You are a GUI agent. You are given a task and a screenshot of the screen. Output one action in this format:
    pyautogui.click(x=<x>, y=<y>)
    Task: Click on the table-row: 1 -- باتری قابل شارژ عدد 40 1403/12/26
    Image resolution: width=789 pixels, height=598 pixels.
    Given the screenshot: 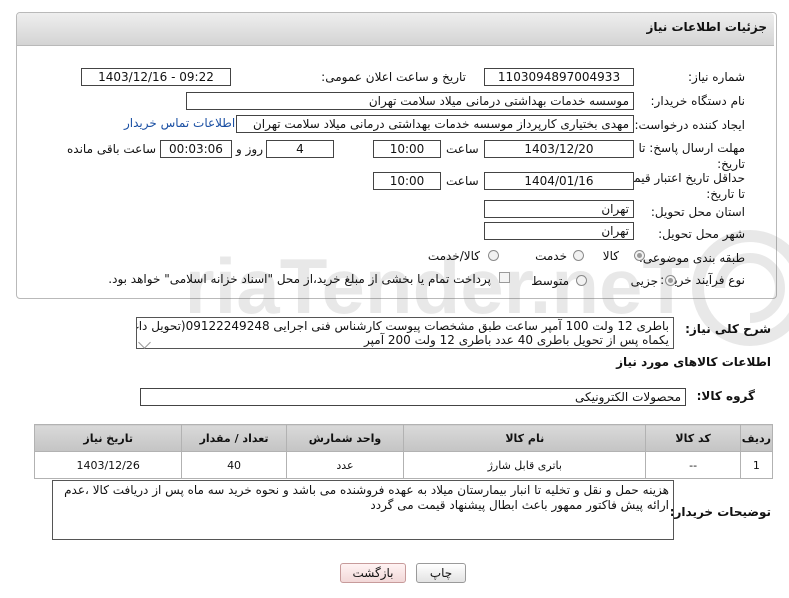 What is the action you would take?
    pyautogui.click(x=403, y=465)
    